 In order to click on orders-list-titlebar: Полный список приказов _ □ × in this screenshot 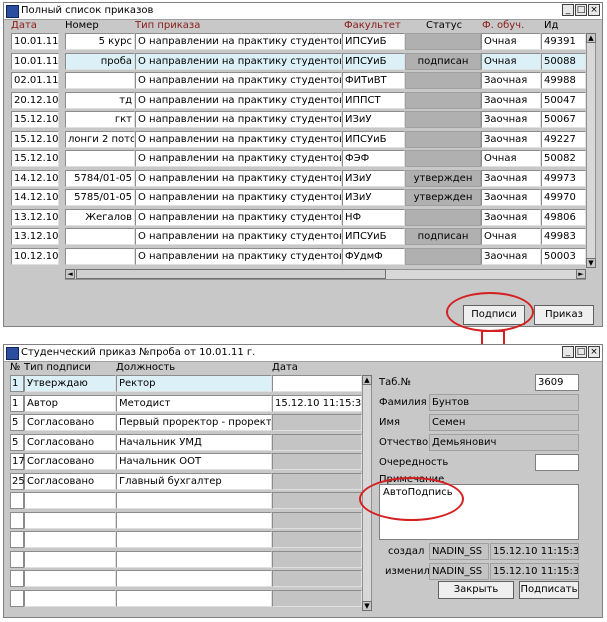, I will do `click(303, 11)`.